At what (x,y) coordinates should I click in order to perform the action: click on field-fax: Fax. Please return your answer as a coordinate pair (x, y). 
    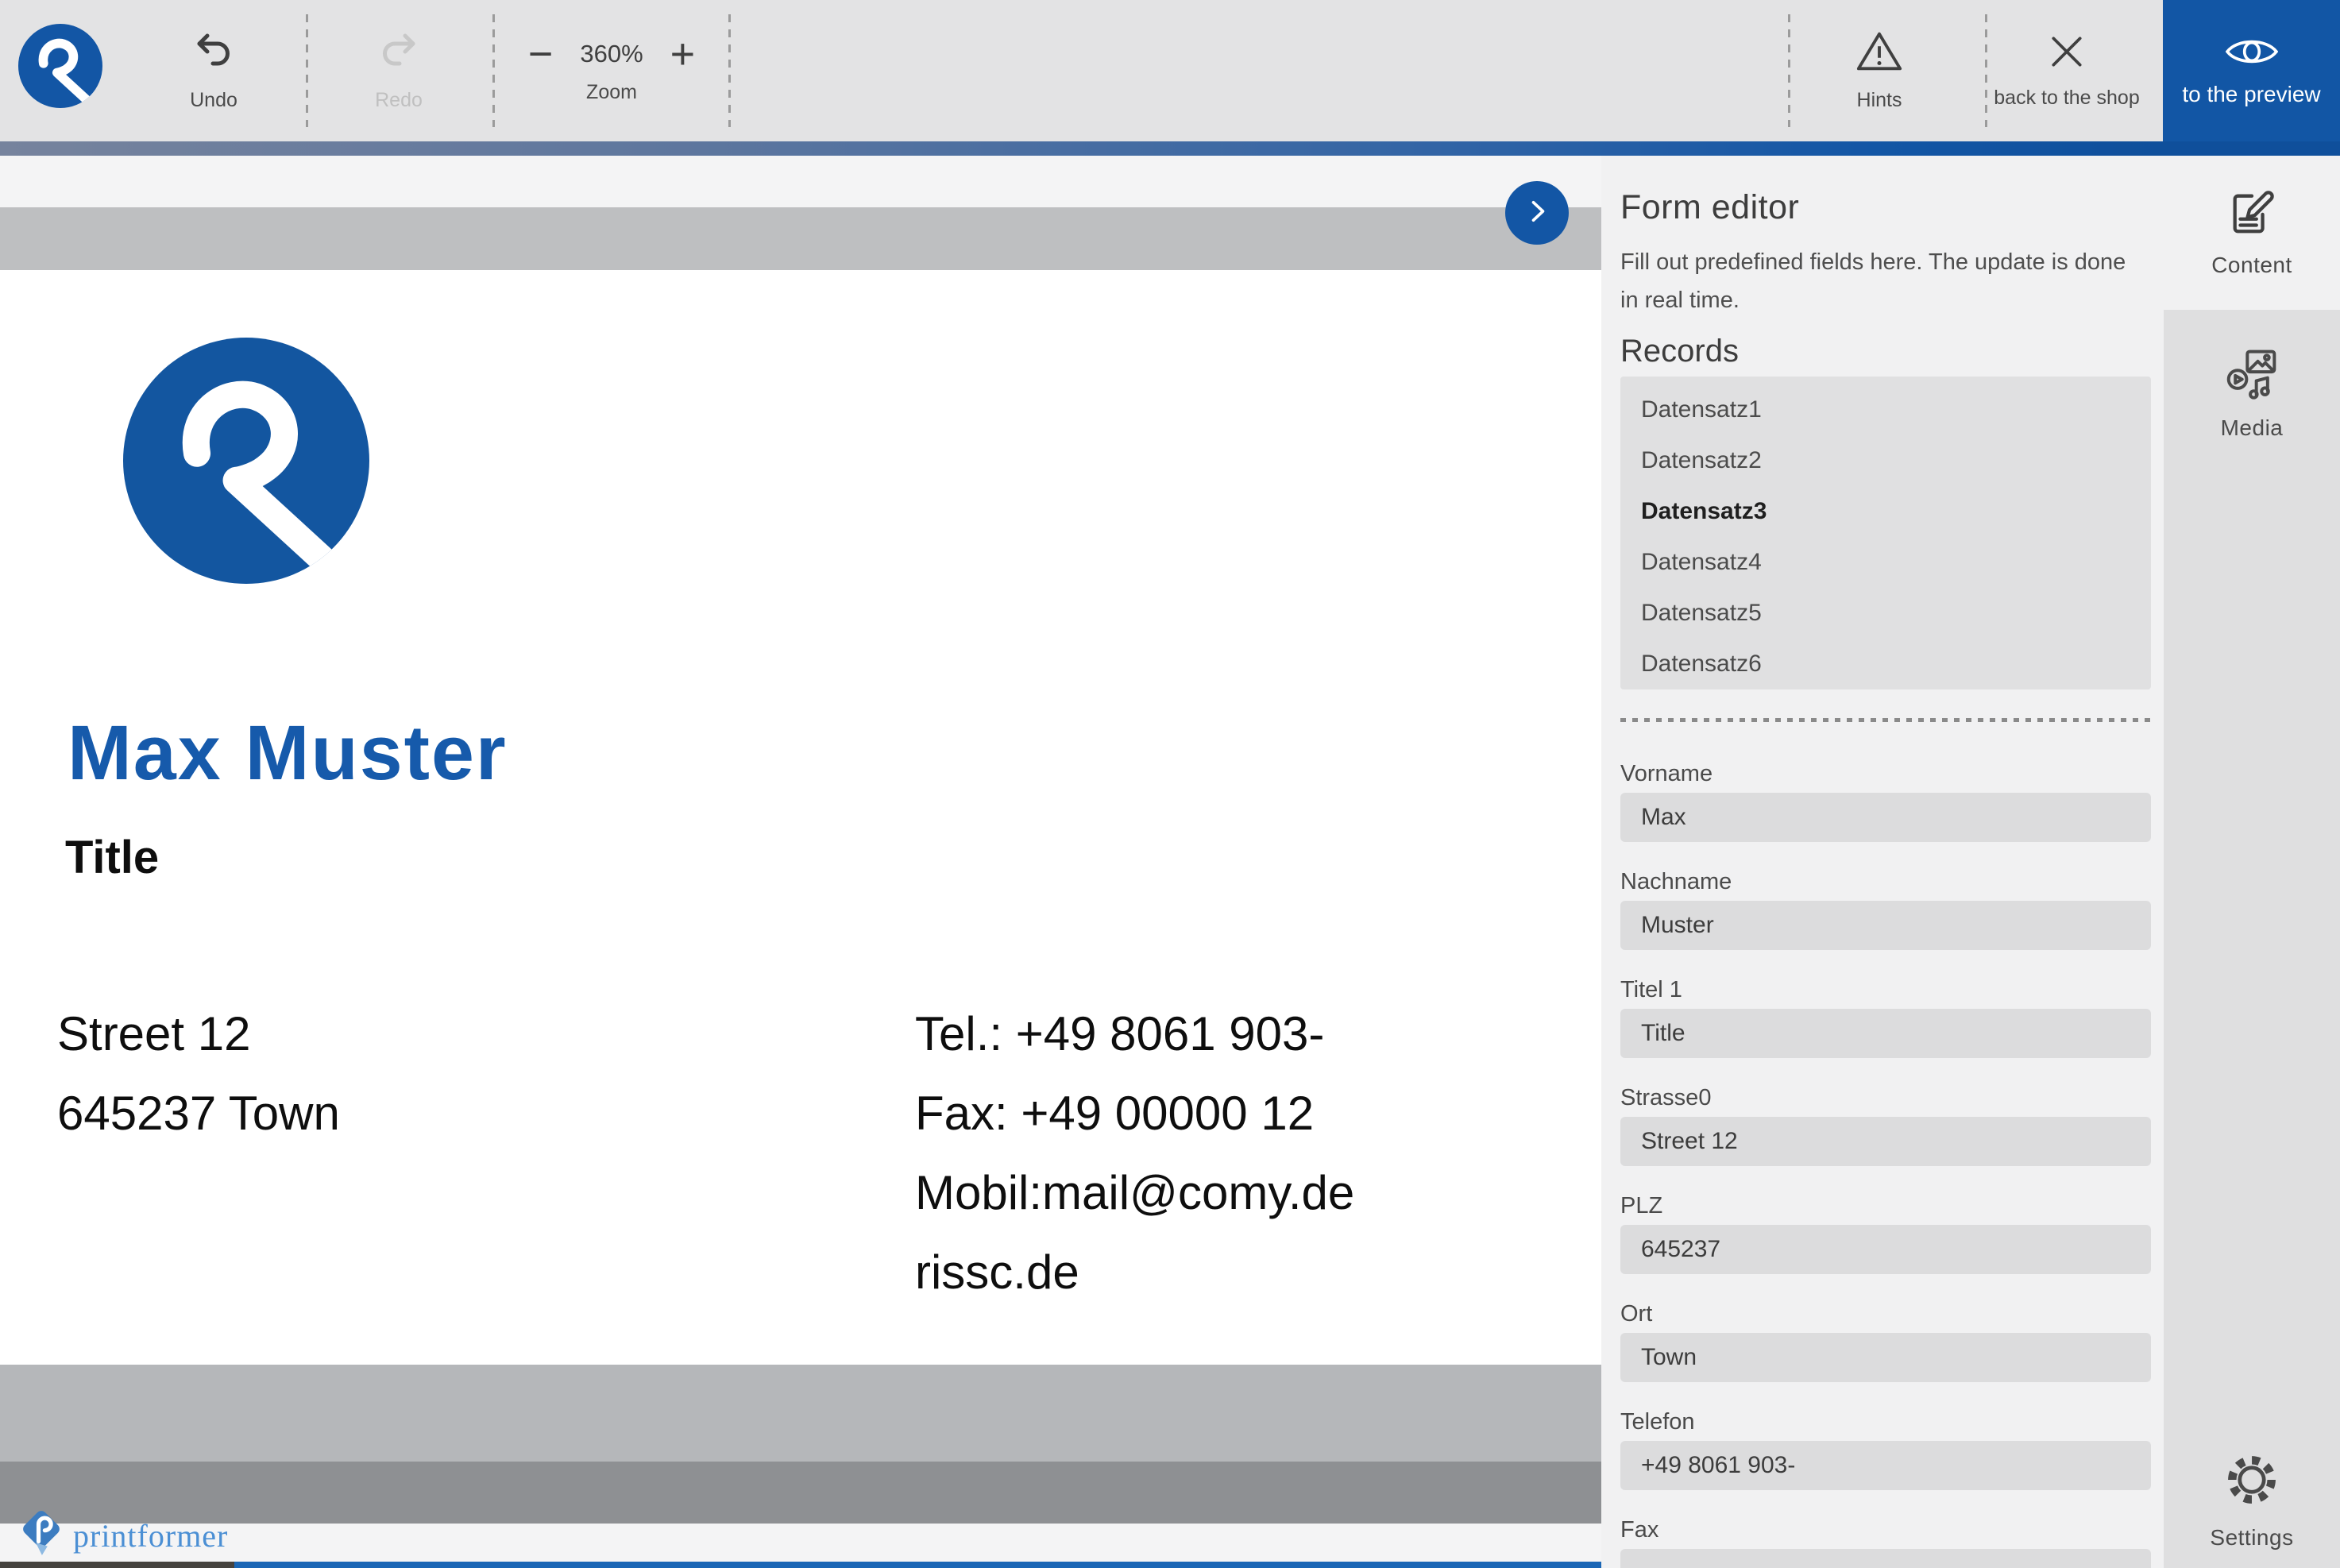
    Looking at the image, I should click on (1885, 1542).